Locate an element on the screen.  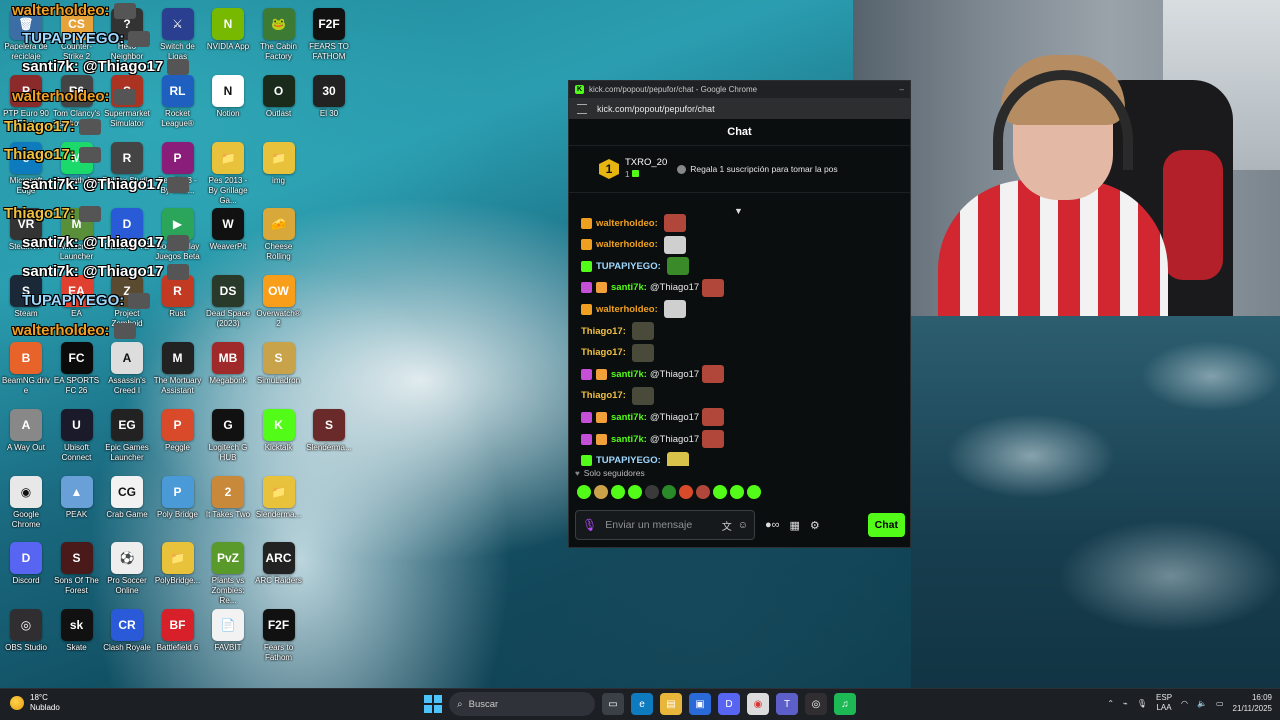
desktop-icon: DS Dead Space (2023) is located at coordinates (228, 300).